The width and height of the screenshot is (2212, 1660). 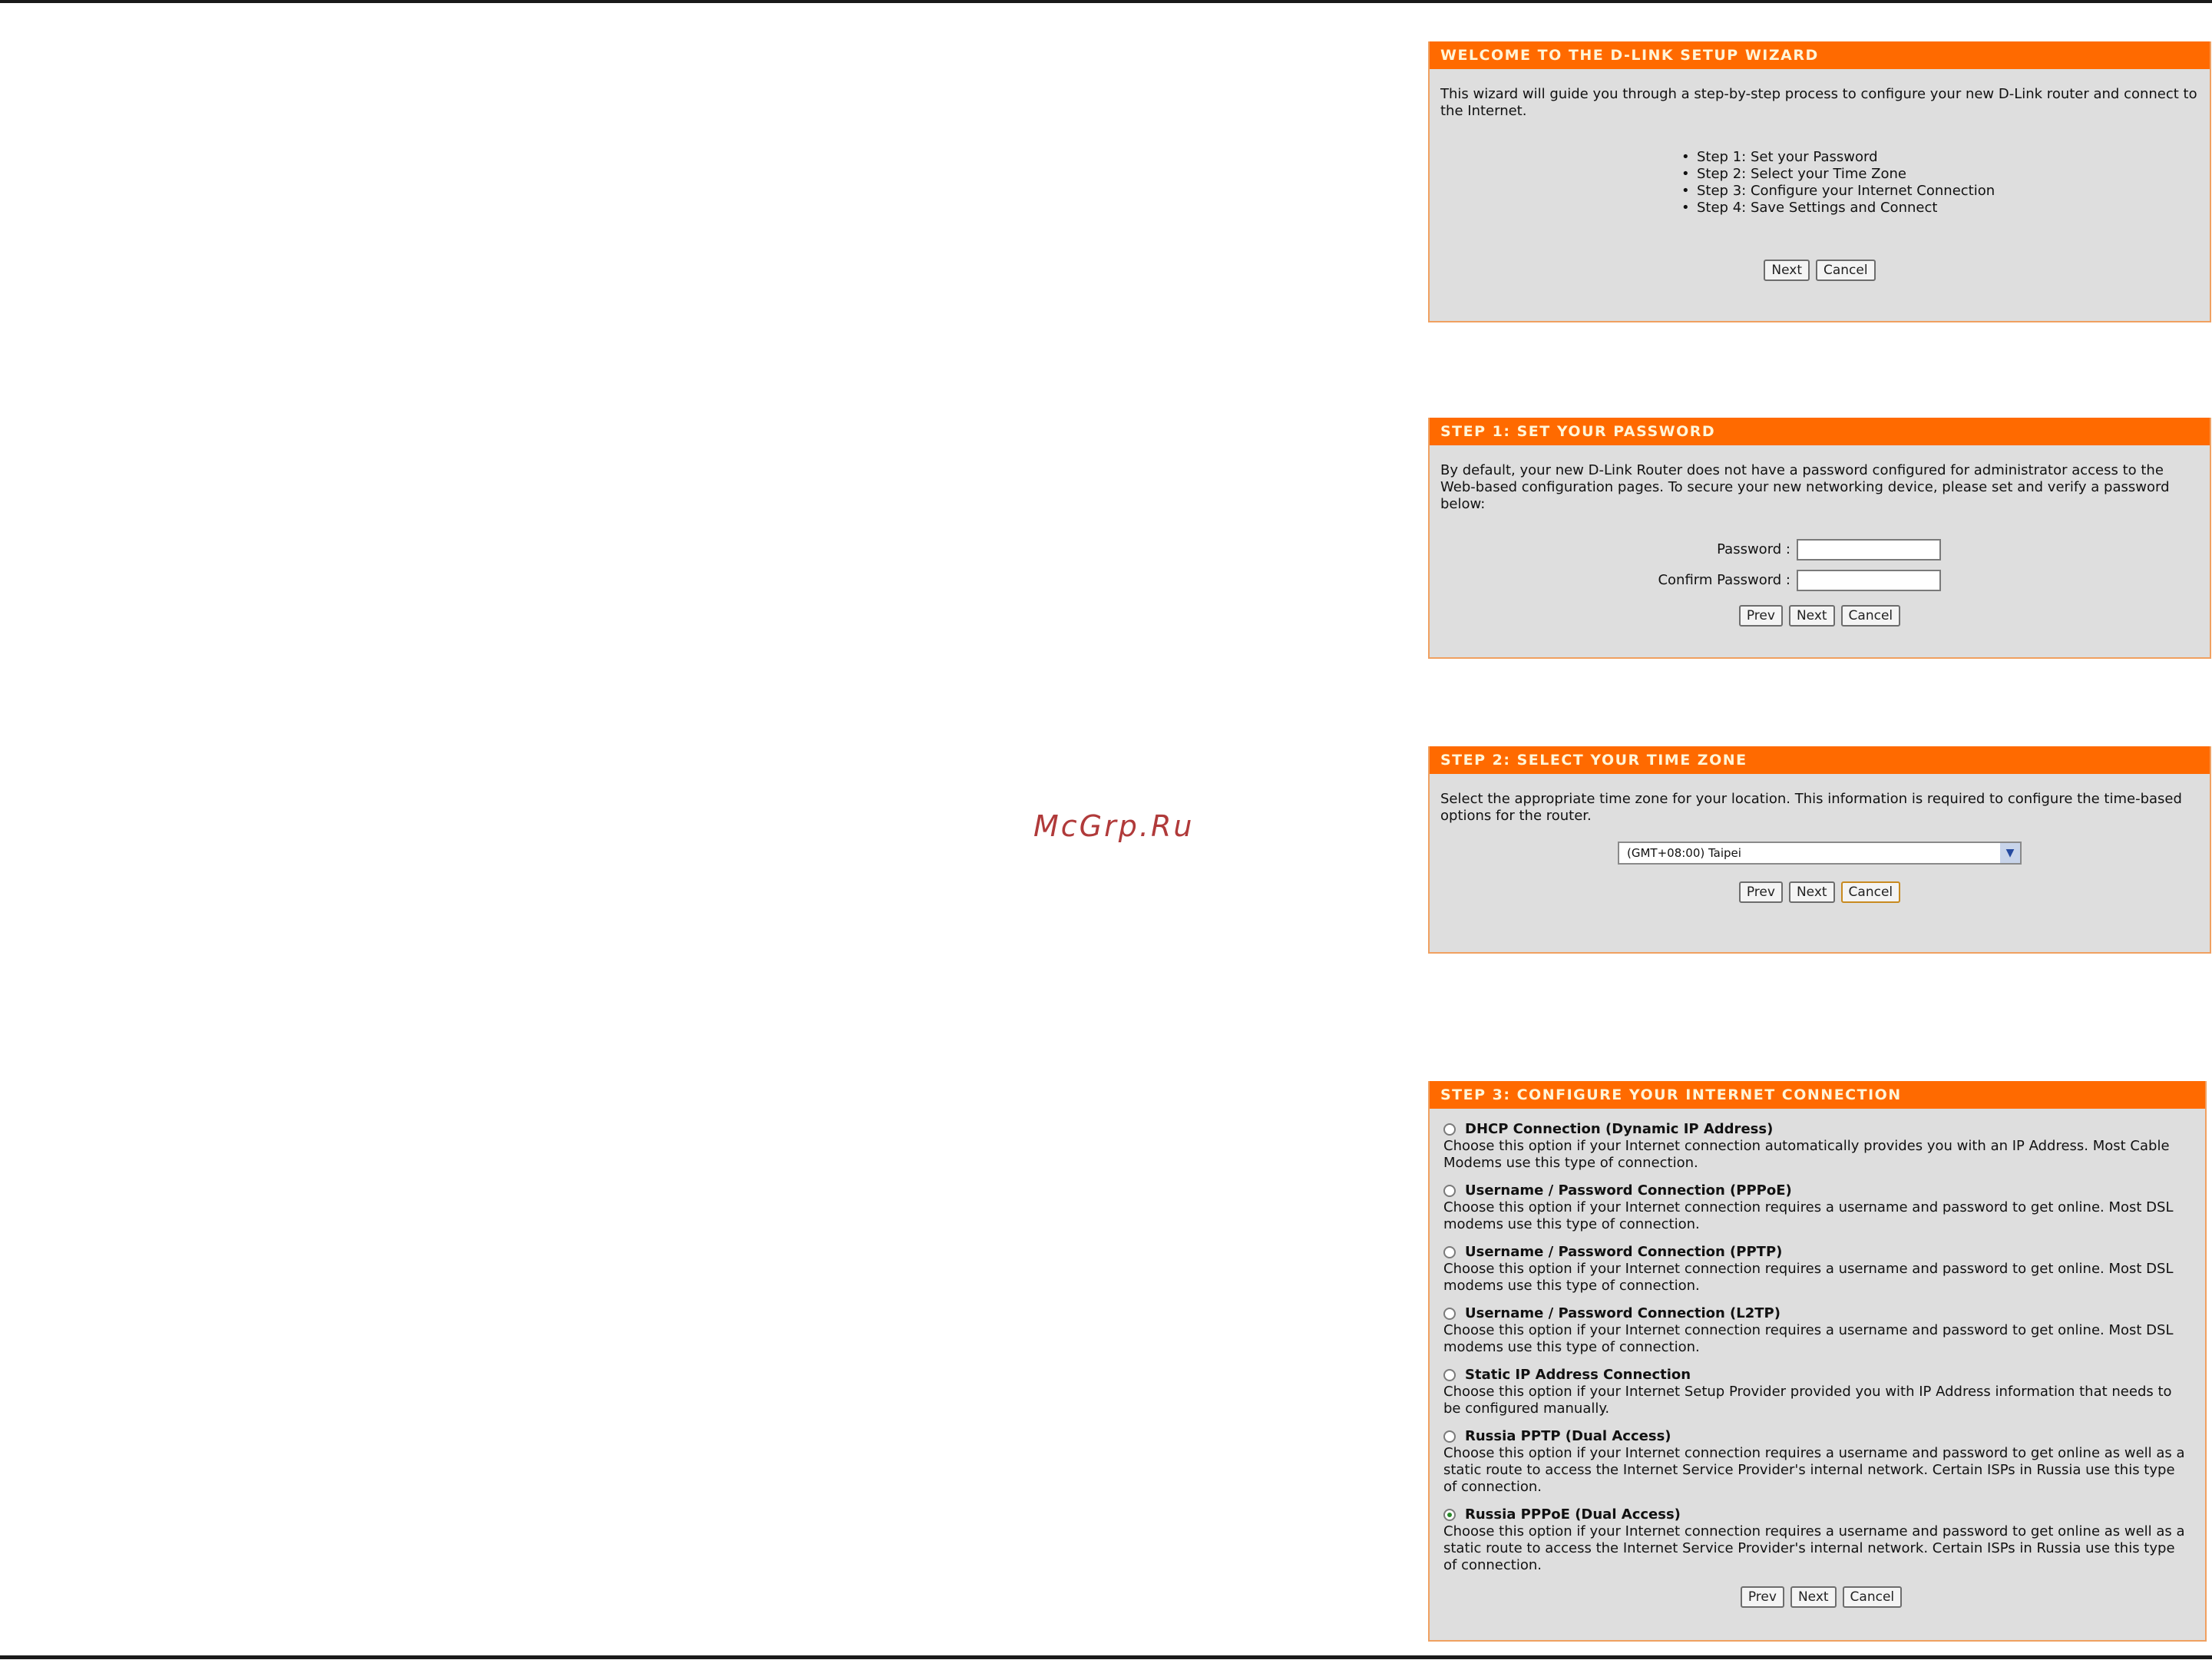 What do you see at coordinates (1450, 1129) in the screenshot?
I see `radio-dhcp` at bounding box center [1450, 1129].